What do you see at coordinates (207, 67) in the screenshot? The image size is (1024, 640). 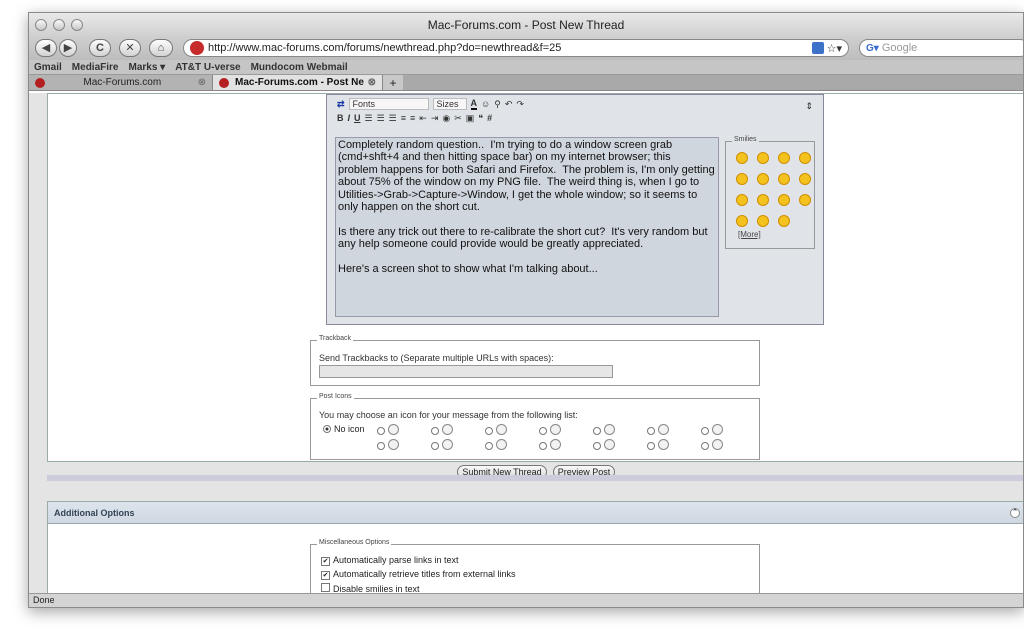 I see `bookmark-att-uverse: AT&T U-verse` at bounding box center [207, 67].